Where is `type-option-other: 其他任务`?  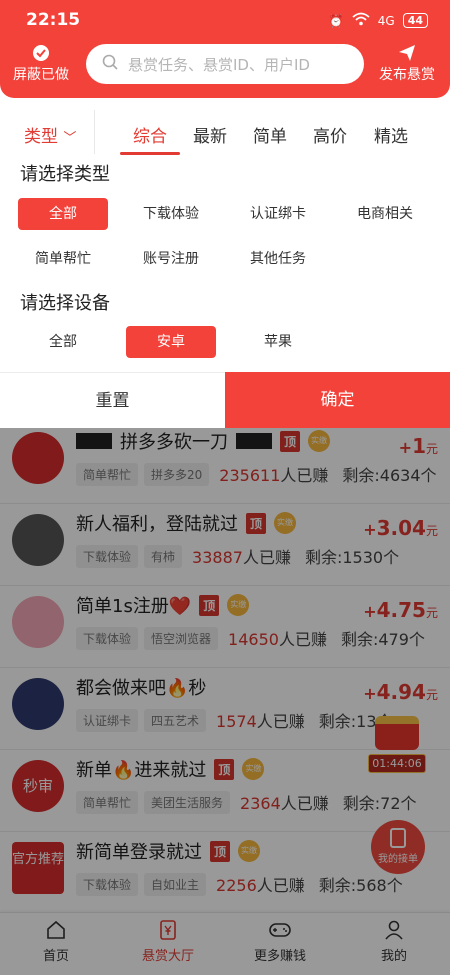 type-option-other: 其他任务 is located at coordinates (278, 259).